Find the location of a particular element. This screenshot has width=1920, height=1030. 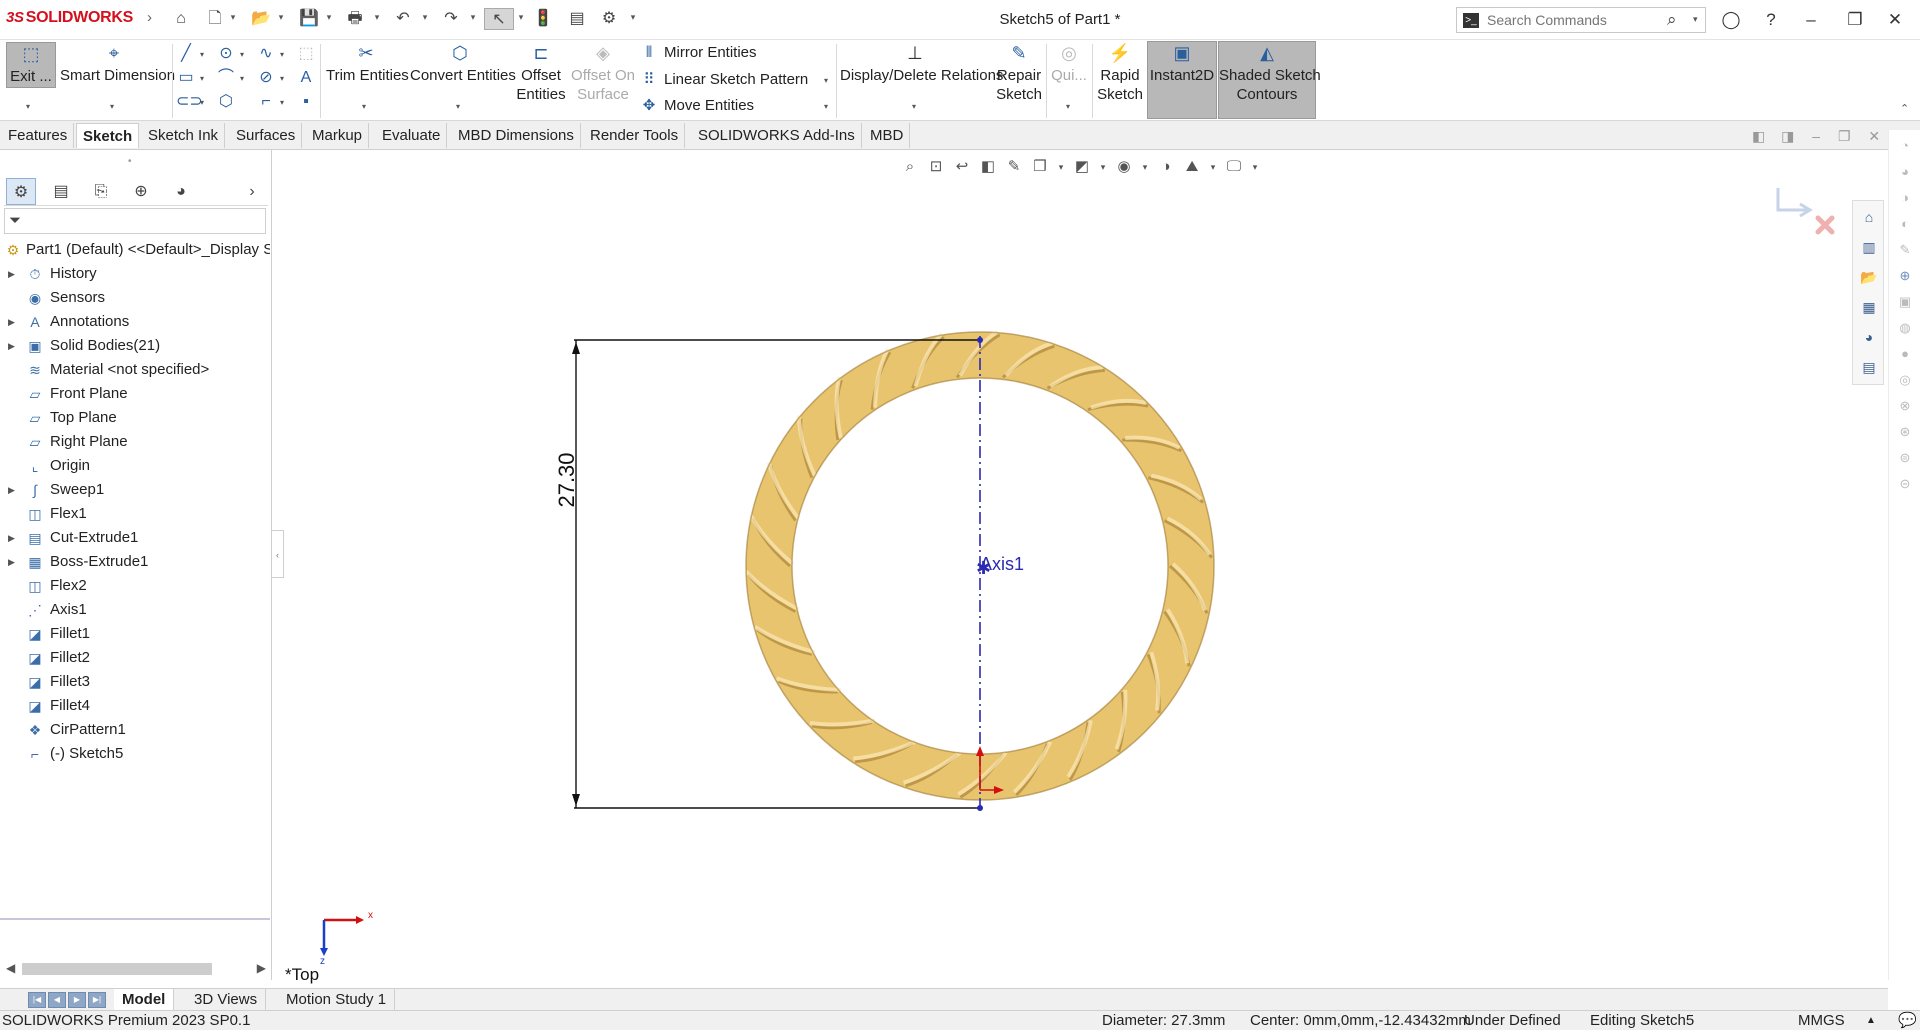

tab-render-tools: Render Tools is located at coordinates (635, 135).